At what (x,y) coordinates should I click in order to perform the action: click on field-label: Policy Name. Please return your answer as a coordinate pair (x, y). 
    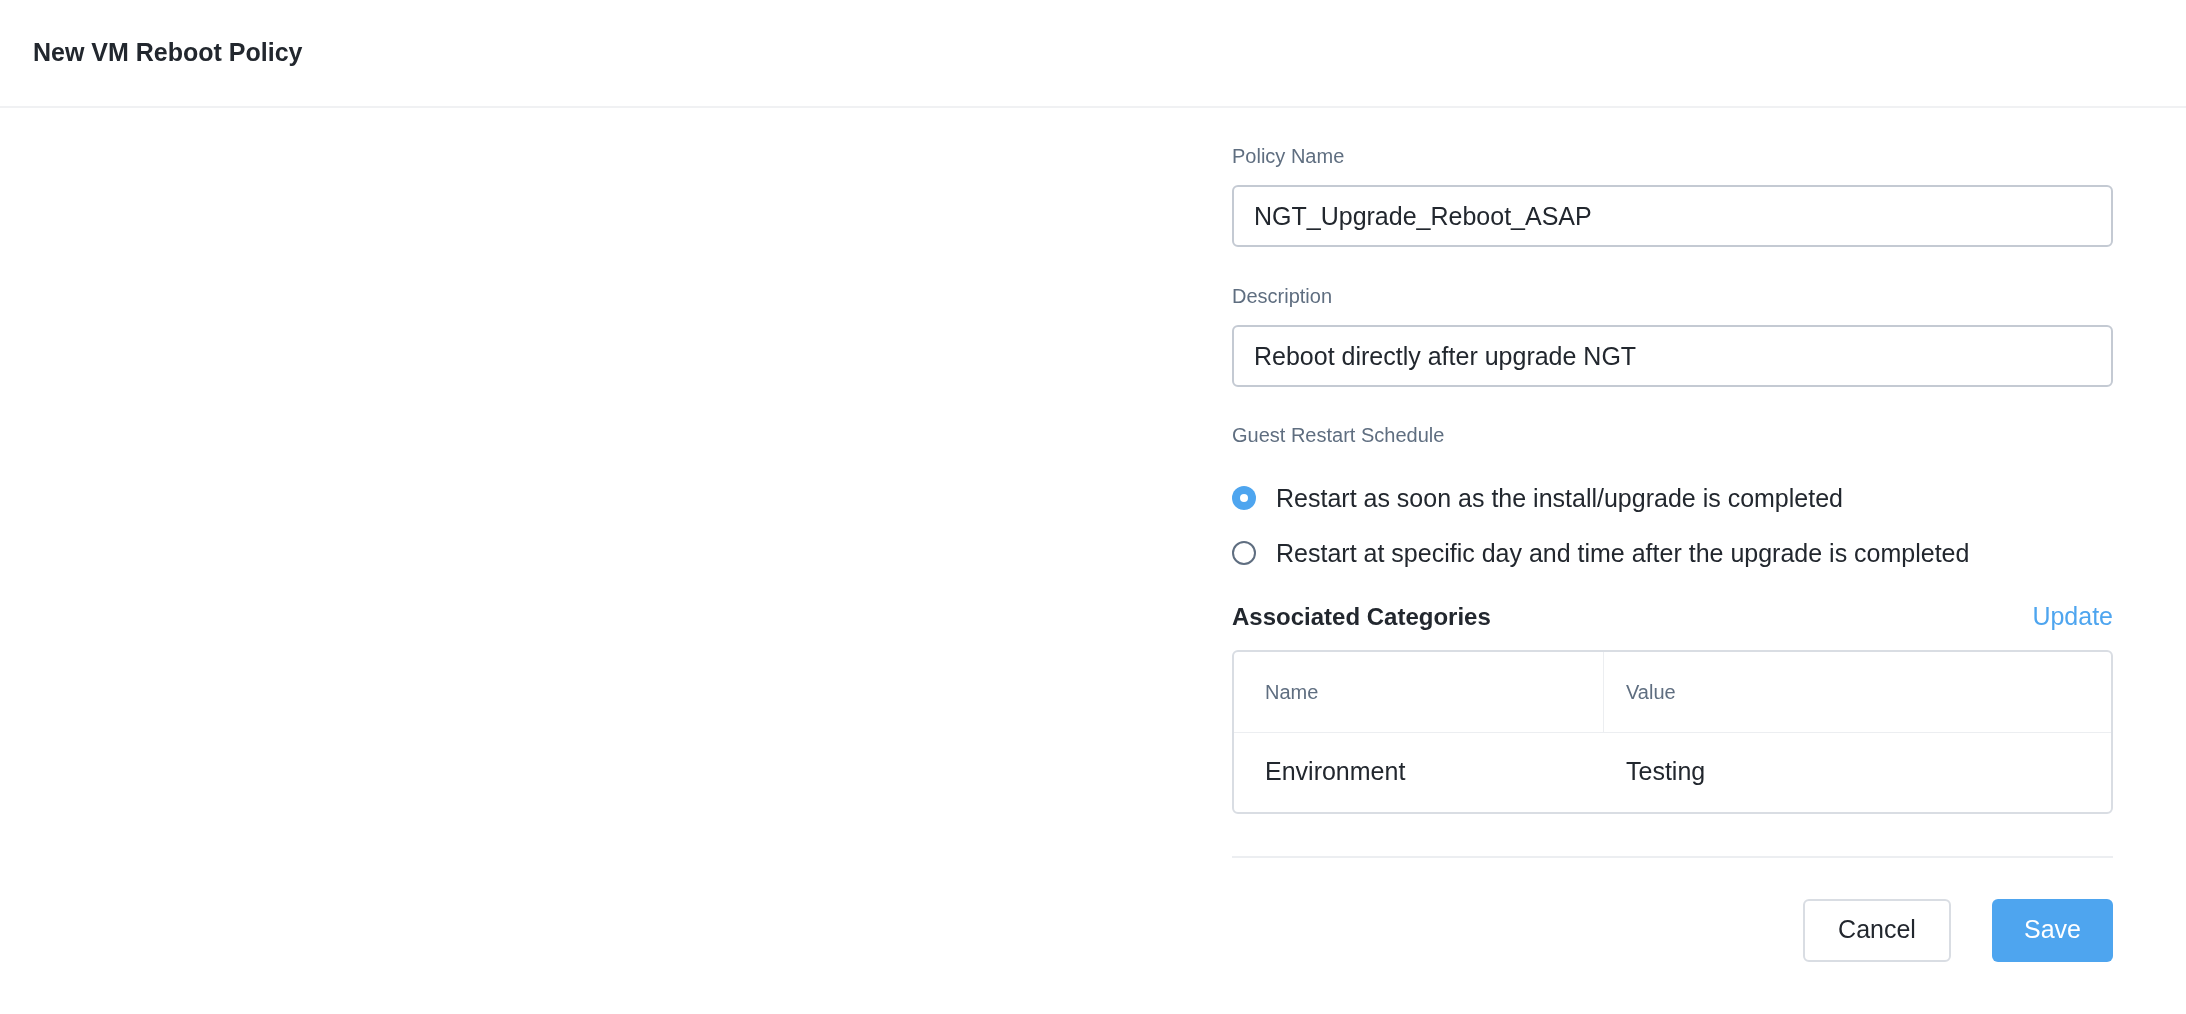
    Looking at the image, I should click on (1289, 156).